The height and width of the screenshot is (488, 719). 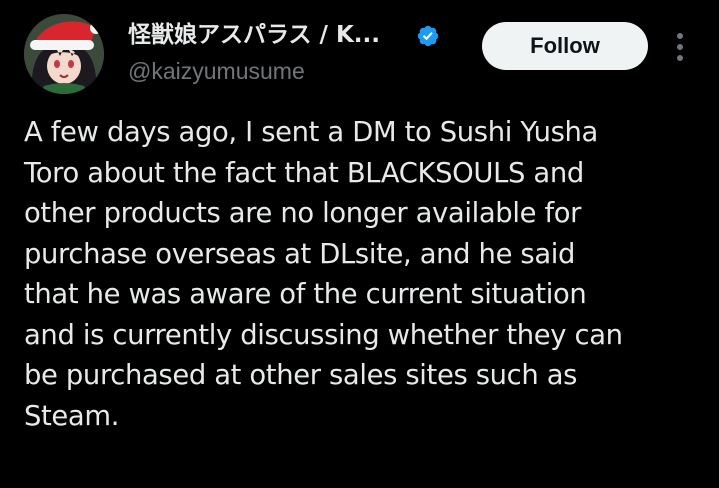 I want to click on tweet-text-line: Toro about the fact that BLACKSOULS and, so click(x=304, y=173).